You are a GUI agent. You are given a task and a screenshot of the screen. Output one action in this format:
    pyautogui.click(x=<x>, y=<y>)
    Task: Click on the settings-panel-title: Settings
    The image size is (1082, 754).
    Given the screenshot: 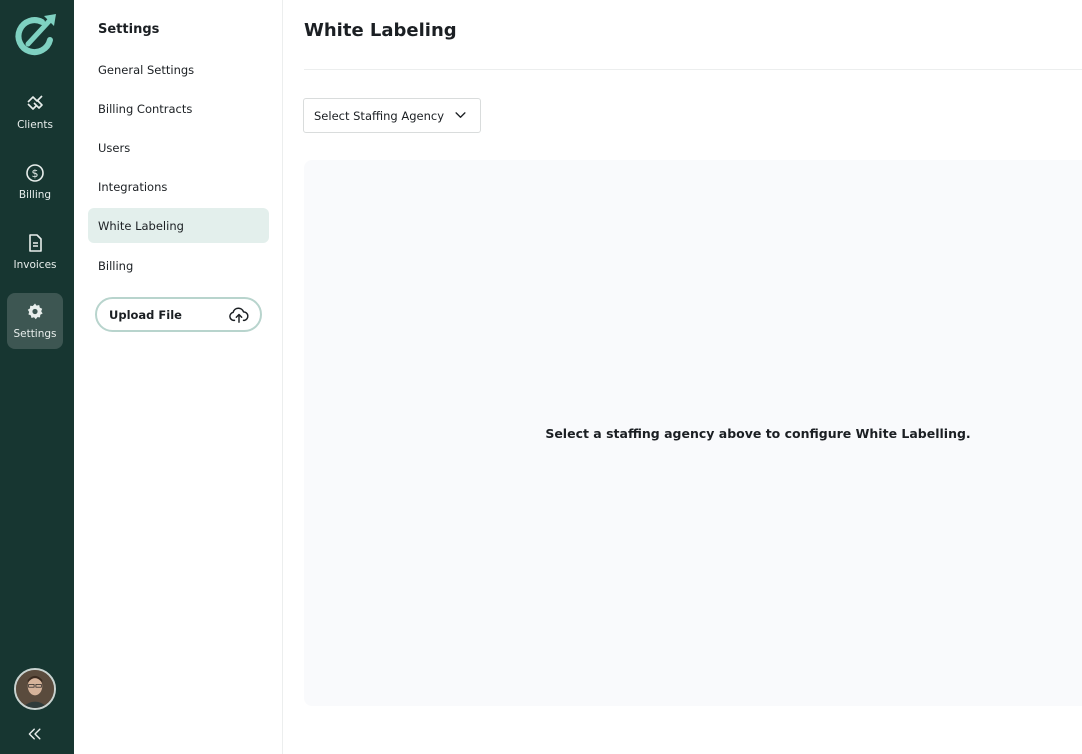 What is the action you would take?
    pyautogui.click(x=129, y=29)
    